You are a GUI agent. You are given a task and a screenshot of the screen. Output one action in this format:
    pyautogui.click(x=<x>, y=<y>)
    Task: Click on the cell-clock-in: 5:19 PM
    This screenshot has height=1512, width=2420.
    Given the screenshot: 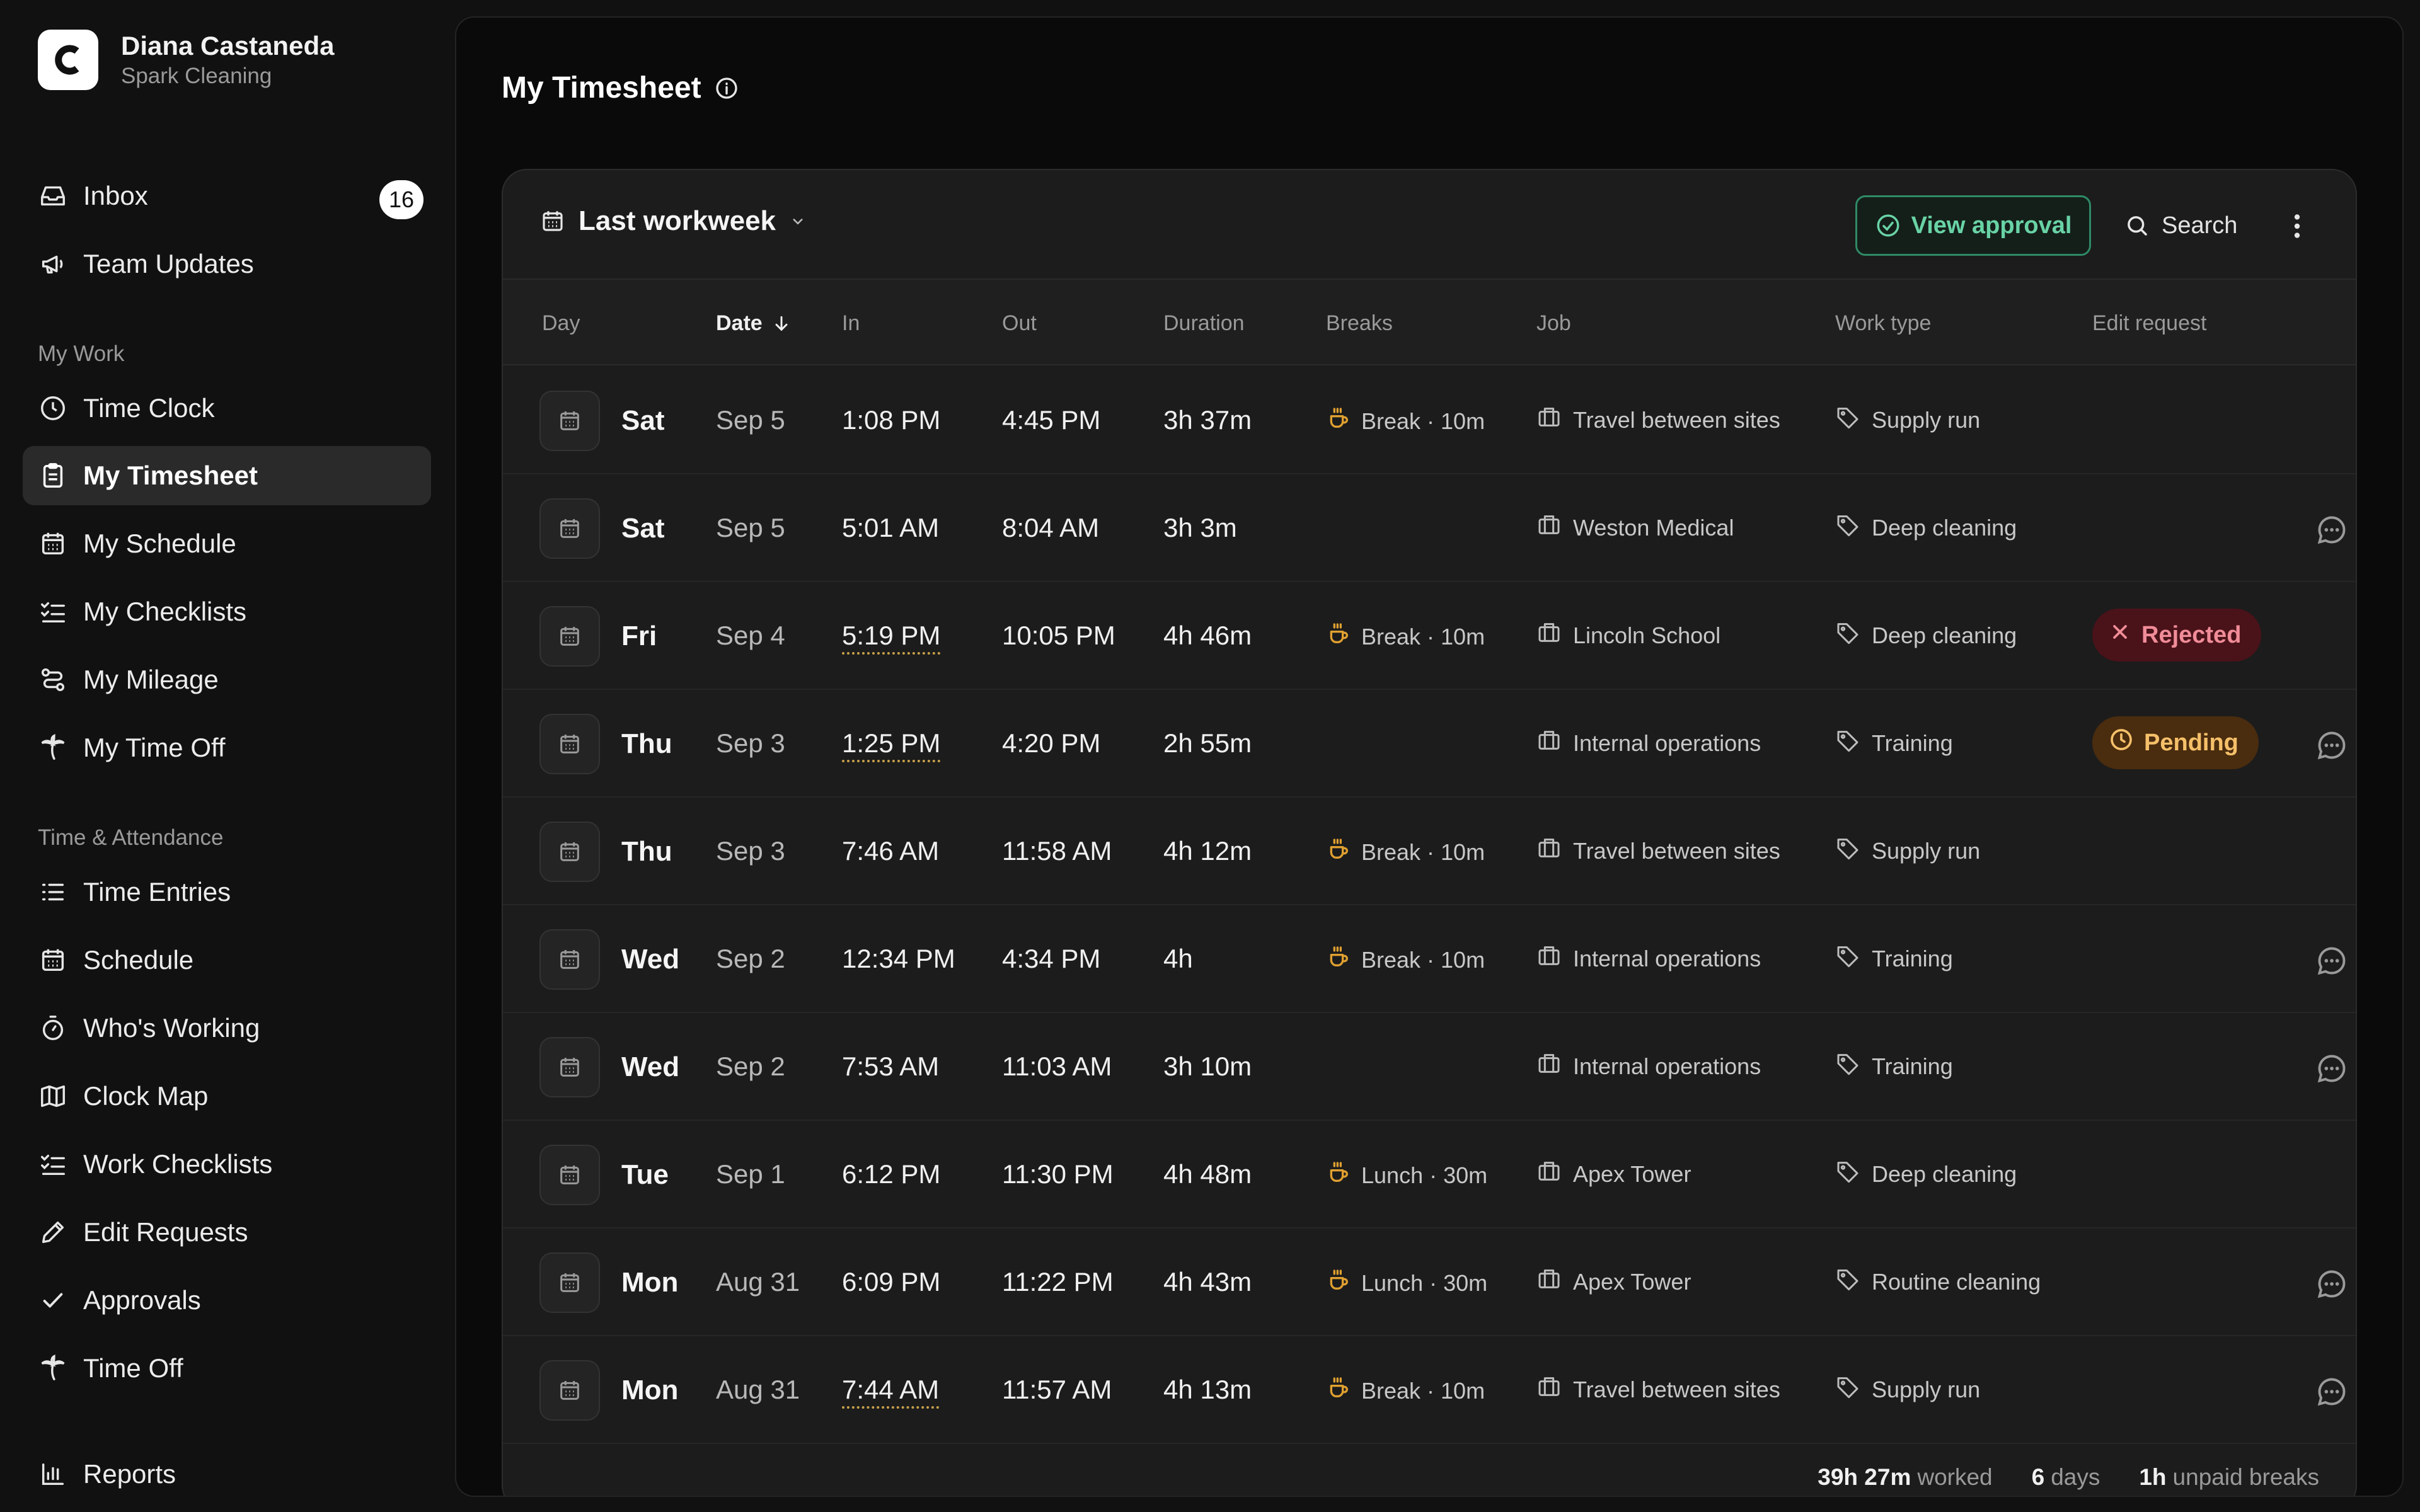 What is the action you would take?
    pyautogui.click(x=892, y=638)
    